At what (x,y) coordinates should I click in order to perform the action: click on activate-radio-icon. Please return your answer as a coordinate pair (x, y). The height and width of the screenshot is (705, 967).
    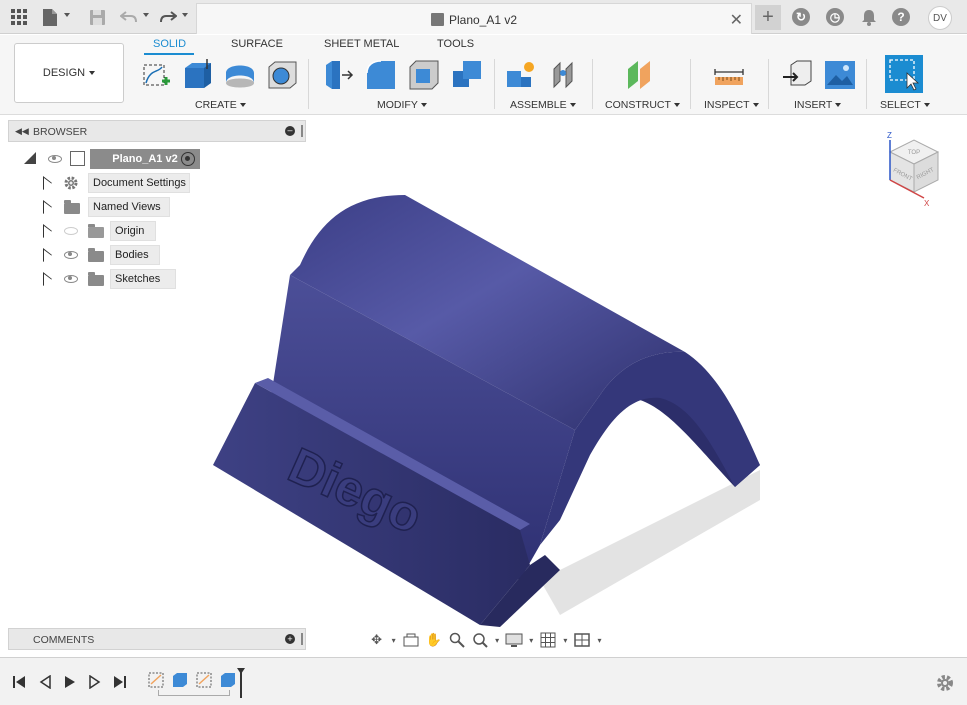
    Looking at the image, I should click on (188, 159).